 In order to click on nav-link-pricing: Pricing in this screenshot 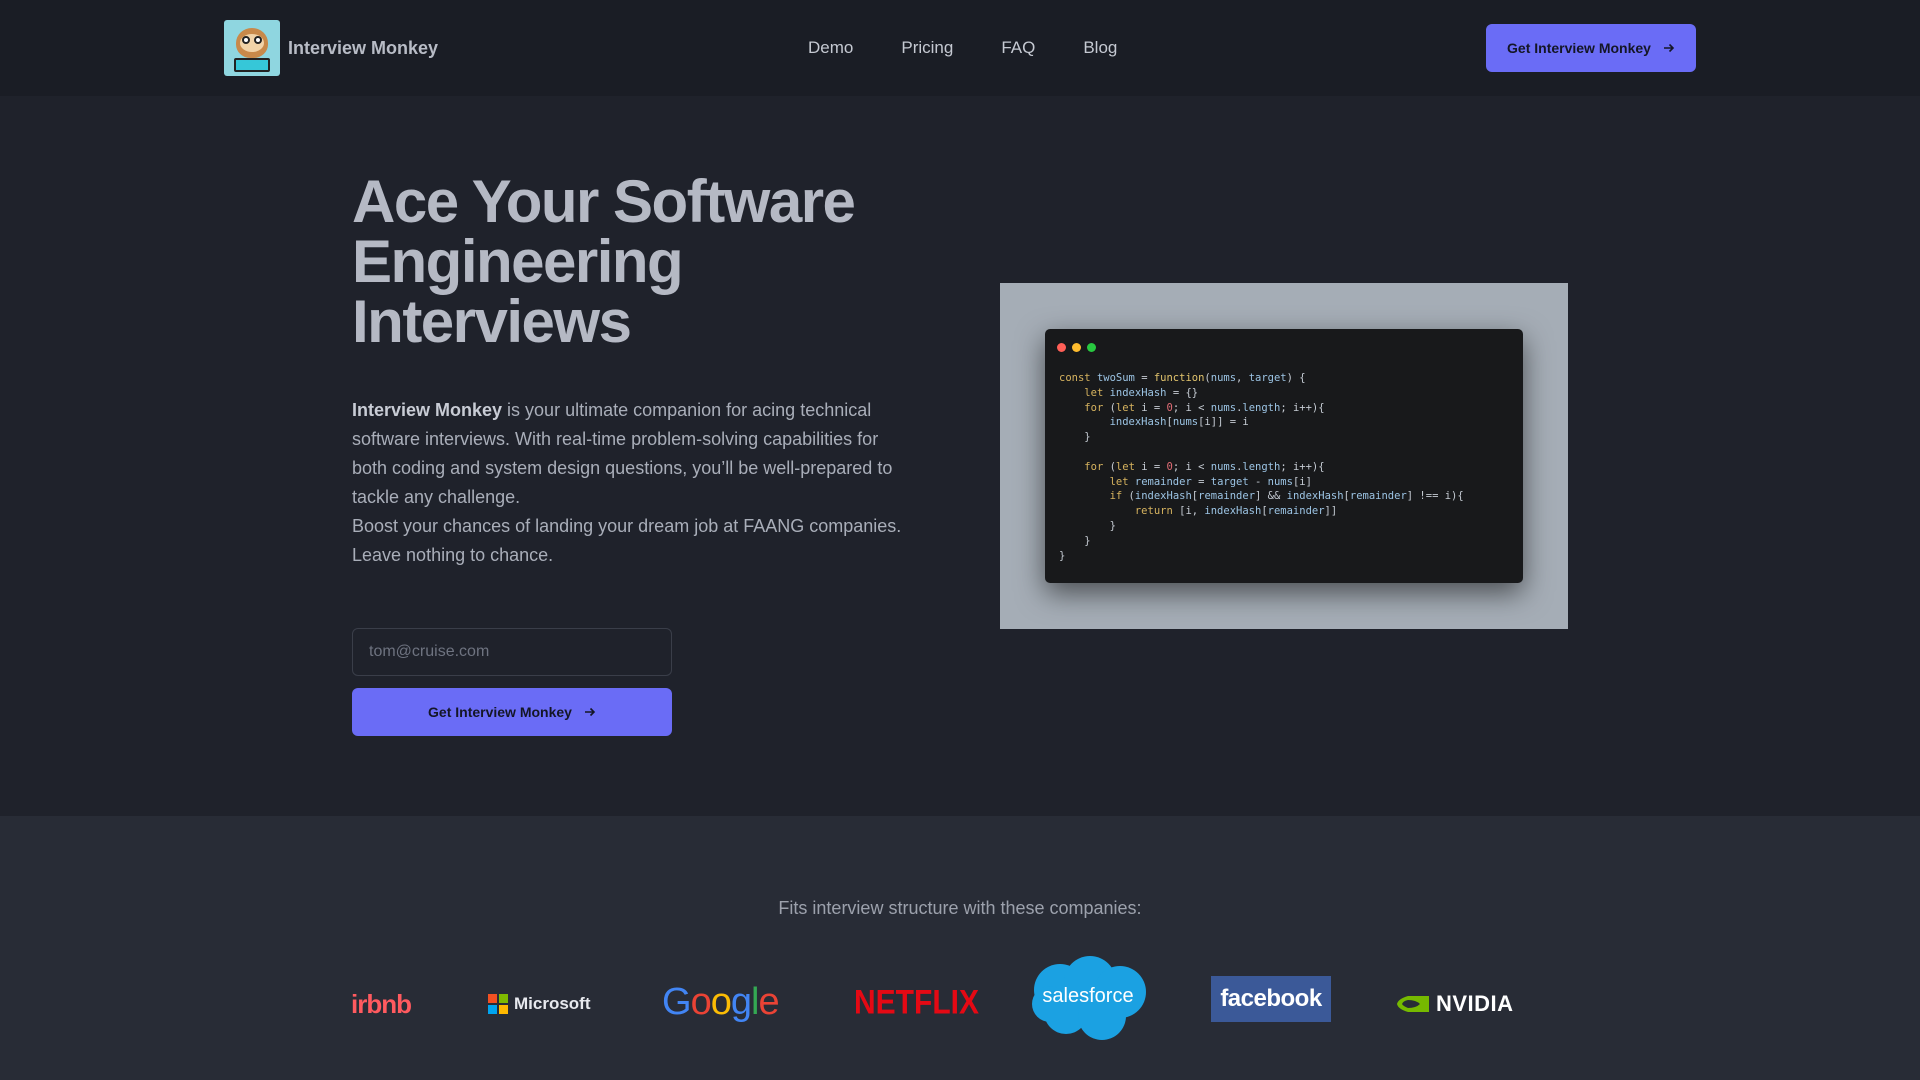, I will do `click(927, 48)`.